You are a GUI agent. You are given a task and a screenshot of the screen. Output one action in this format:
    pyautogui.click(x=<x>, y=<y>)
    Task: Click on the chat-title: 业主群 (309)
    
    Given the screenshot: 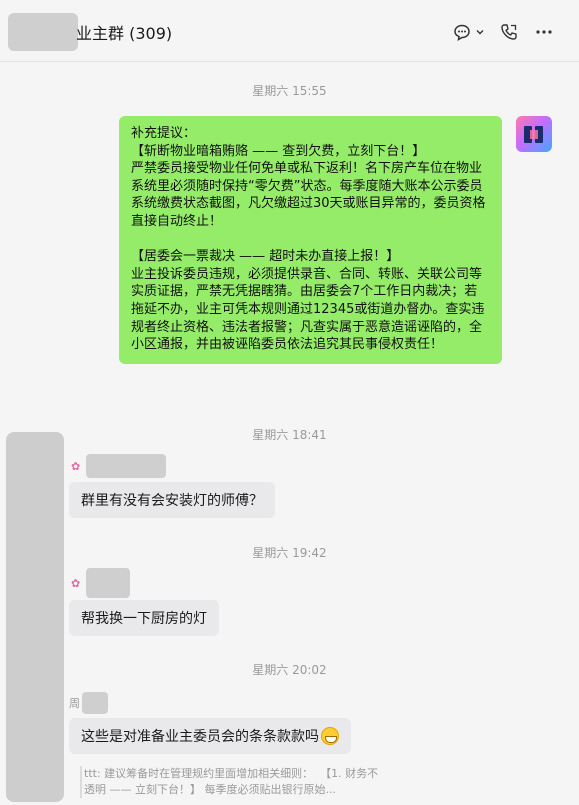 What is the action you would take?
    pyautogui.click(x=124, y=32)
    